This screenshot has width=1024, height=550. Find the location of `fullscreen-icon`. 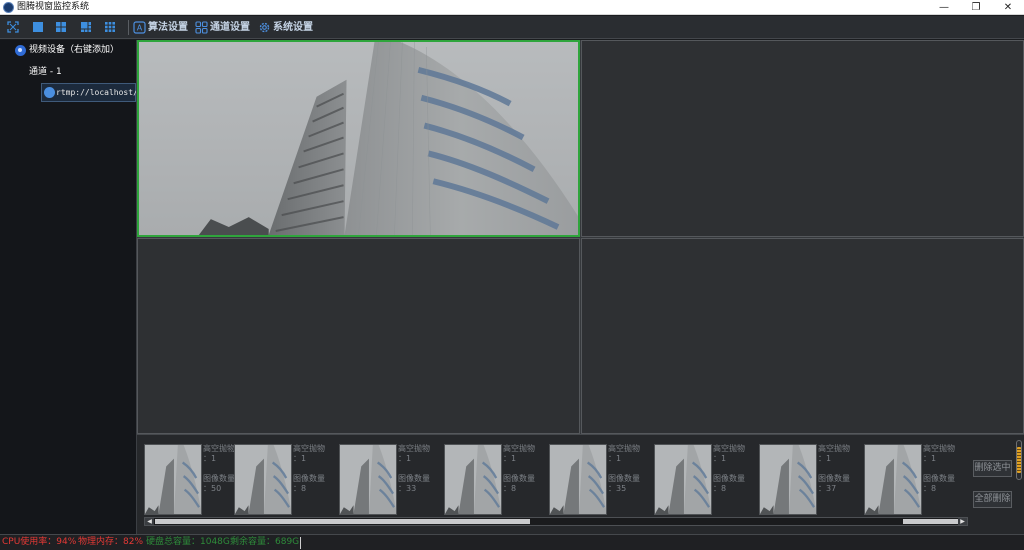

fullscreen-icon is located at coordinates (13, 27).